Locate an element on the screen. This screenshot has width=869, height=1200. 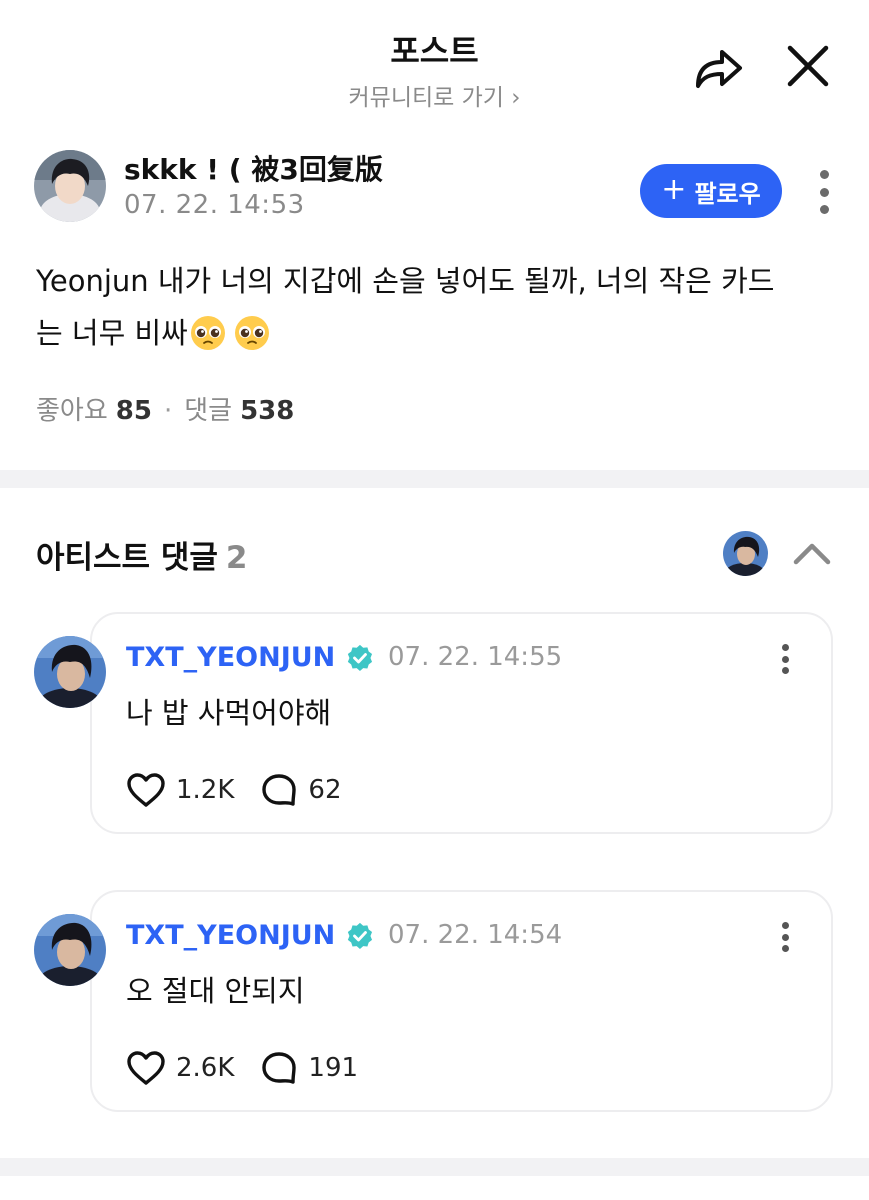
post-author-avatar is located at coordinates (70, 186).